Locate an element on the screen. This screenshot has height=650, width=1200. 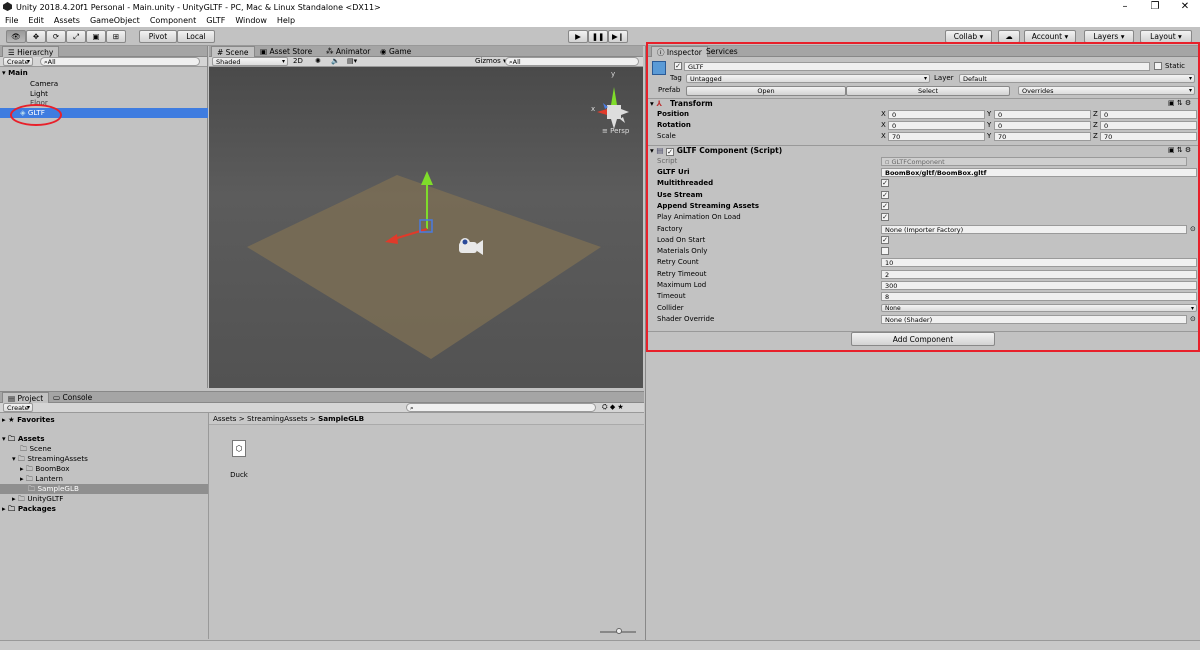
scale-tool-icon: ⤢ is located at coordinates (76, 36).